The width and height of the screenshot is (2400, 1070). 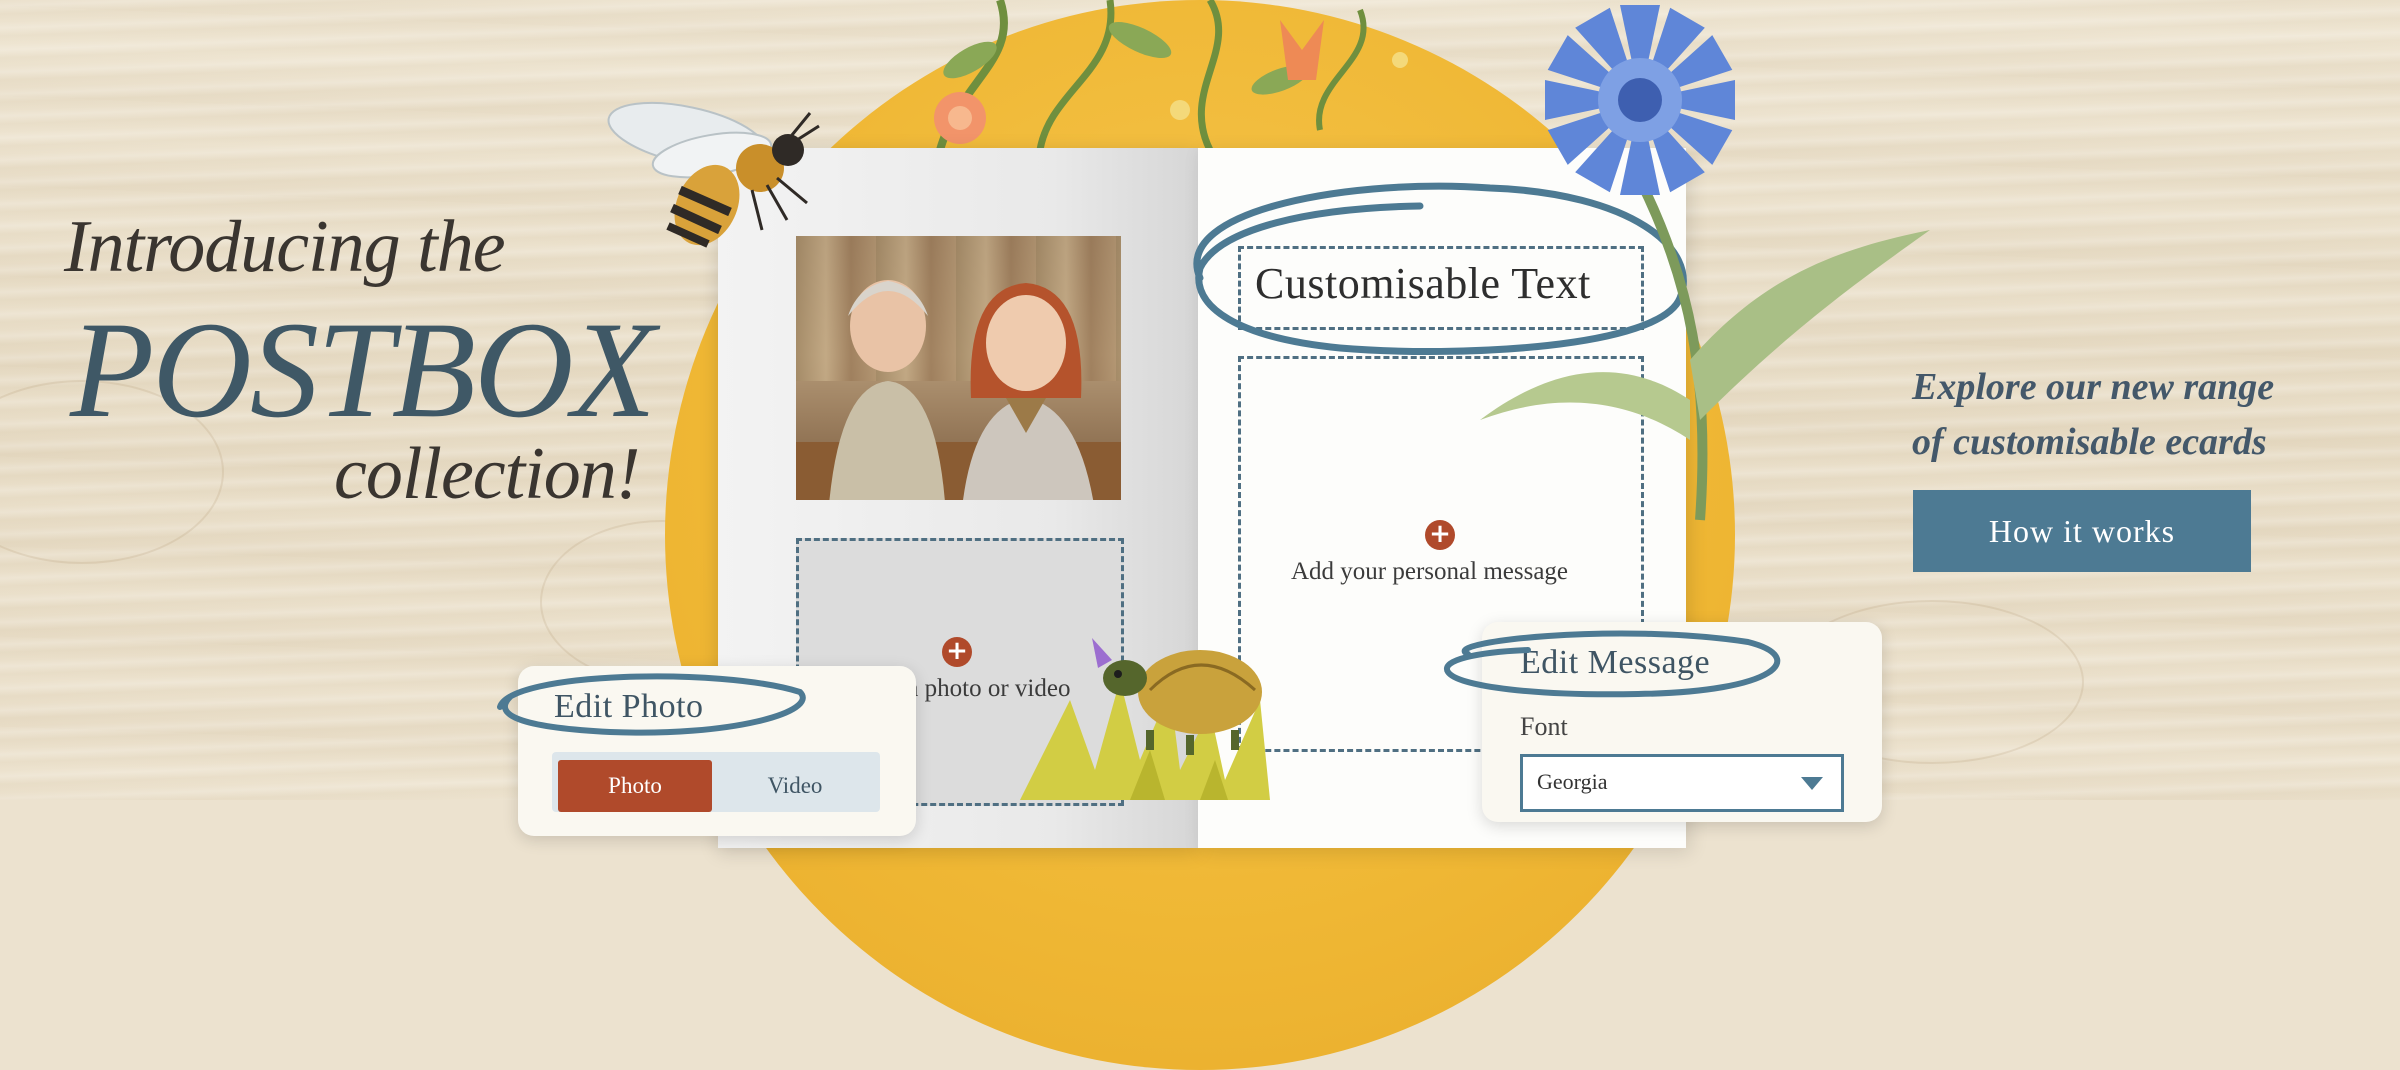 I want to click on intro-heading: Introducing the, so click(x=285, y=247).